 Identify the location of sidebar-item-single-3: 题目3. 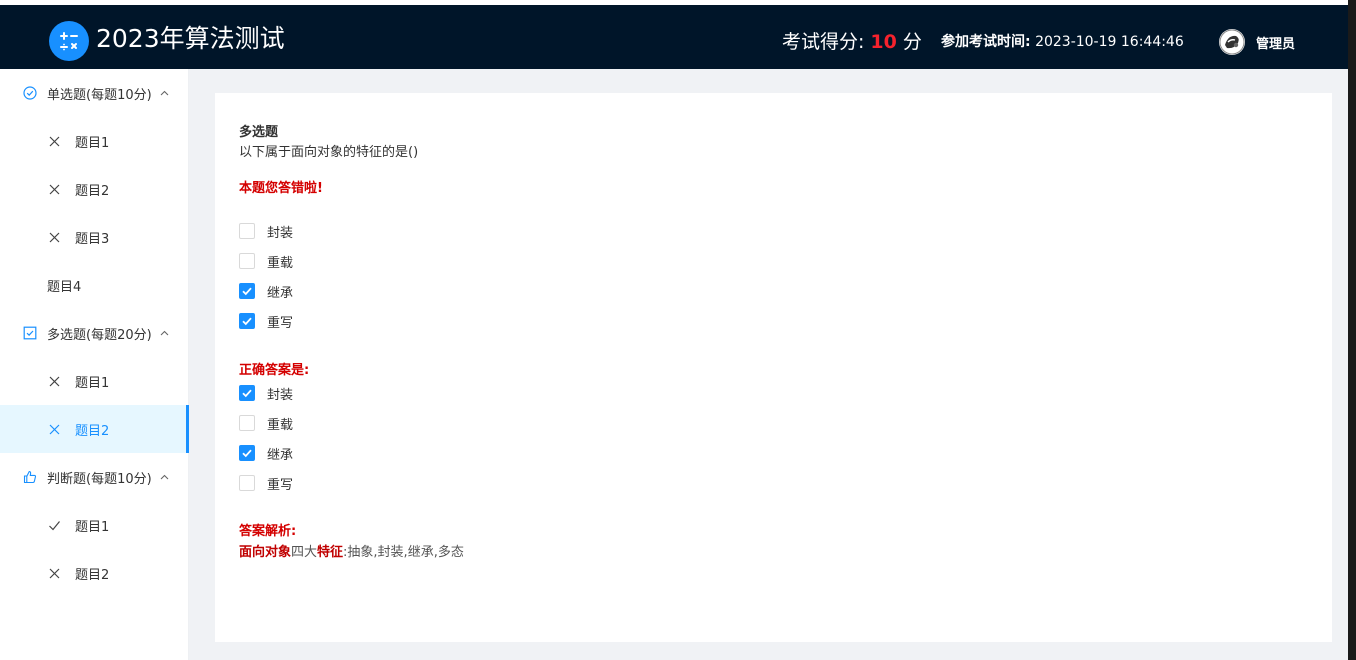
(94, 237).